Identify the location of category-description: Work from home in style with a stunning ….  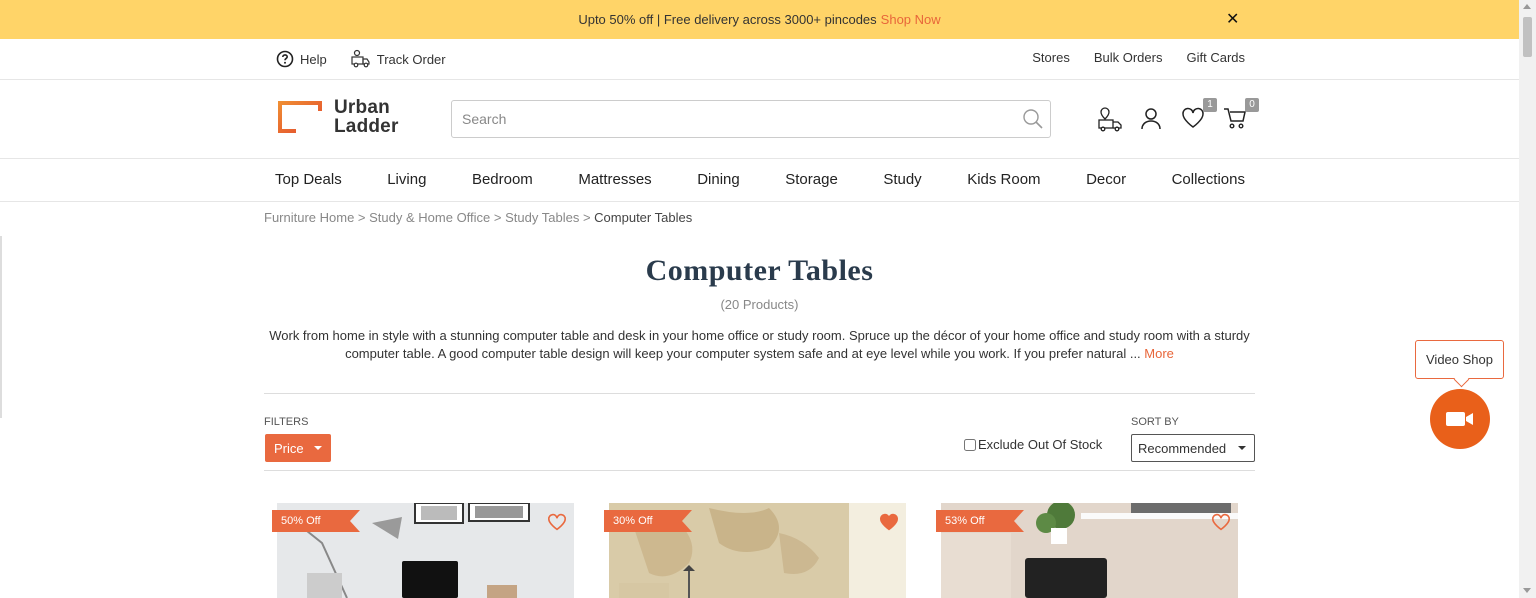
(759, 345).